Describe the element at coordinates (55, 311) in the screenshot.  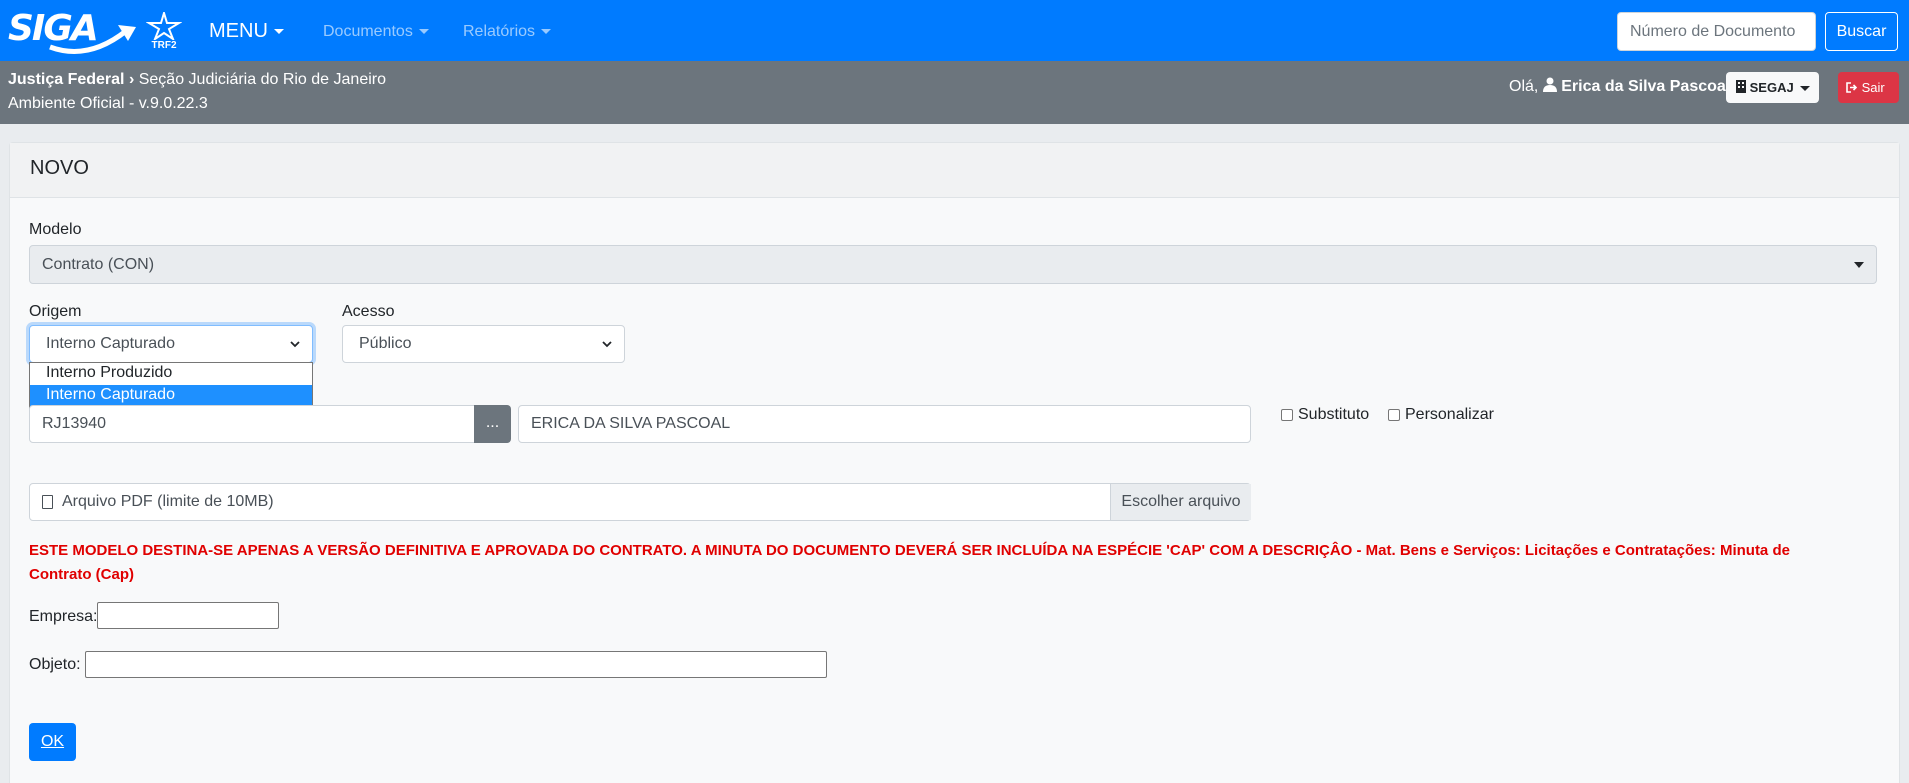
I see `origem-label: Origem` at that location.